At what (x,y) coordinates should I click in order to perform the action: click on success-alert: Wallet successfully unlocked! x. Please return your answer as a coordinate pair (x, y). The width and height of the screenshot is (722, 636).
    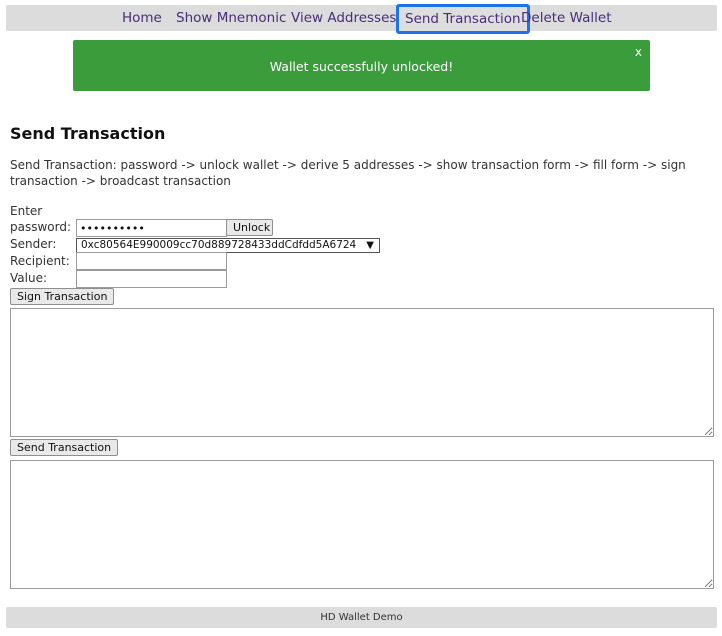
    Looking at the image, I should click on (361, 65).